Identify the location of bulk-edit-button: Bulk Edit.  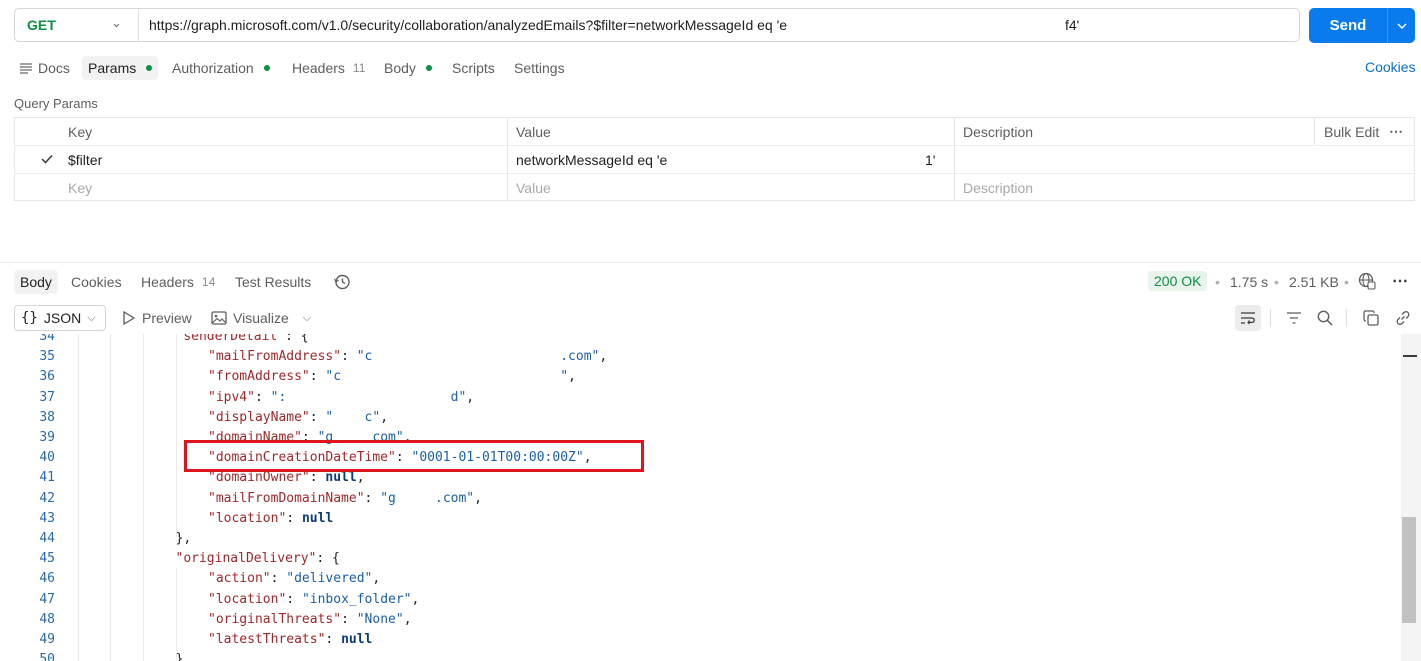
(1350, 131).